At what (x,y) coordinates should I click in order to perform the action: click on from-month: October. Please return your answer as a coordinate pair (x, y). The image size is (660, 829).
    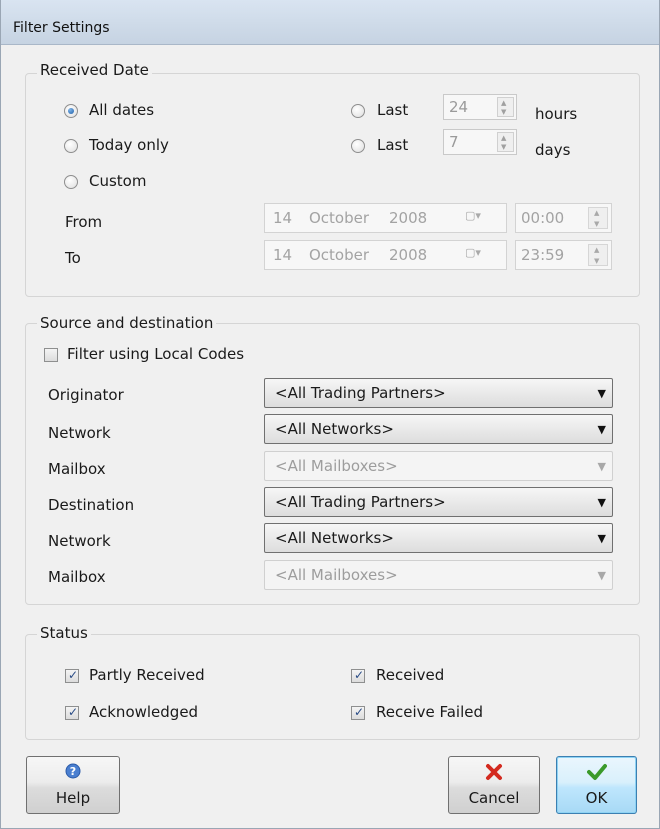
    Looking at the image, I should click on (339, 218).